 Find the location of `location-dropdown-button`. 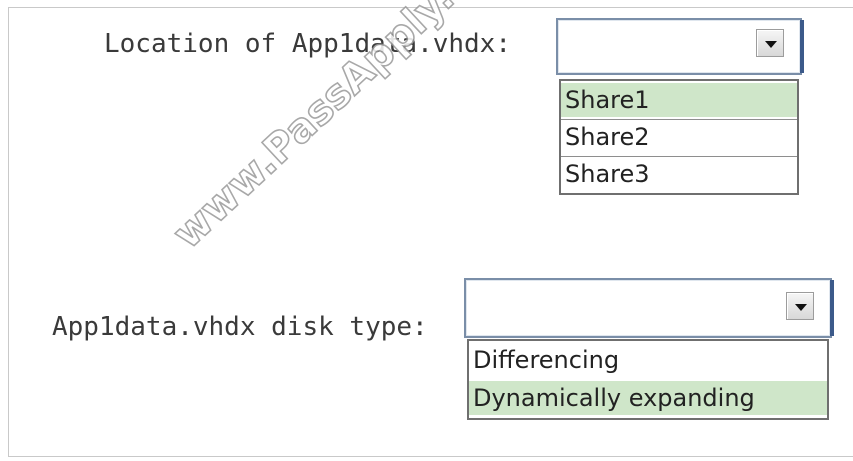

location-dropdown-button is located at coordinates (770, 43).